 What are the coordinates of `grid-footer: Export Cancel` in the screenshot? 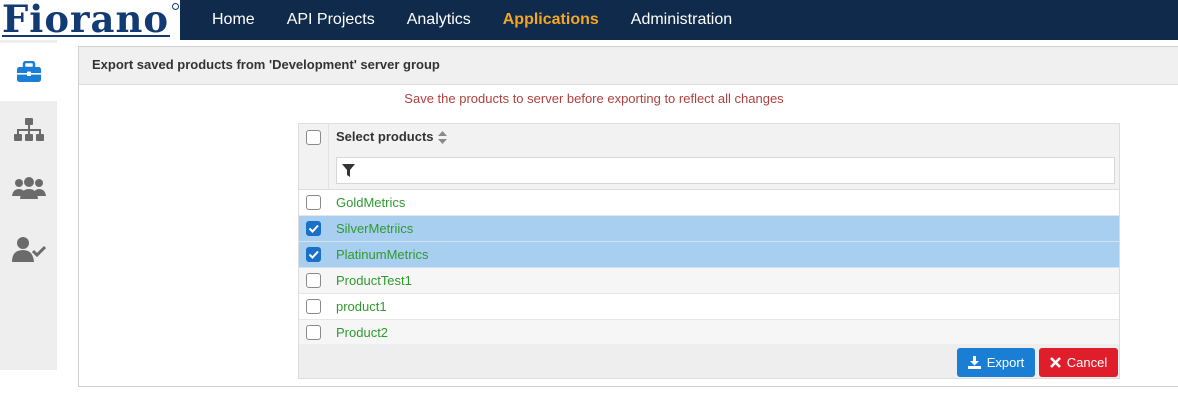 It's located at (709, 361).